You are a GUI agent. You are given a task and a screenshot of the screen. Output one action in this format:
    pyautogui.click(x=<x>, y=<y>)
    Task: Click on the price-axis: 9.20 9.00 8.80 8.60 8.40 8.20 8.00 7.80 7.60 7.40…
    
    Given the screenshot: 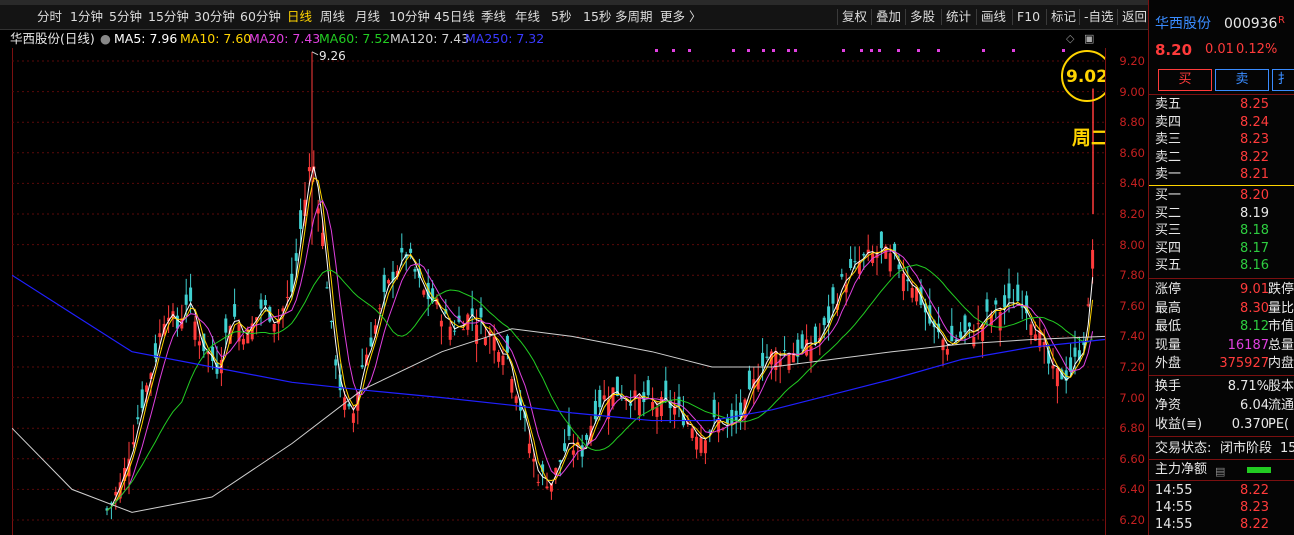 What is the action you would take?
    pyautogui.click(x=1127, y=291)
    